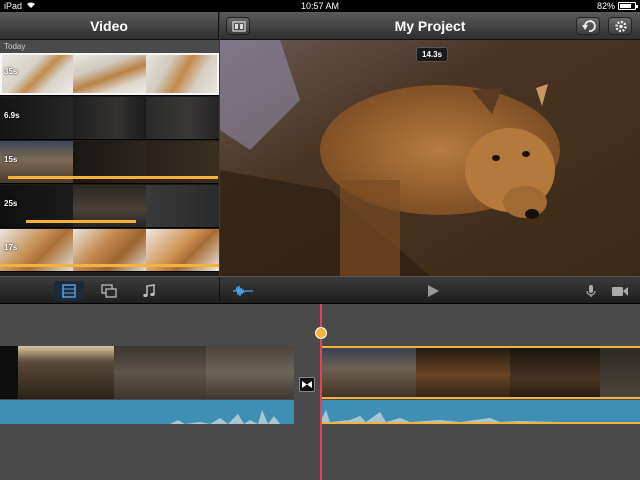  I want to click on timeline-audio-track, so click(147, 412).